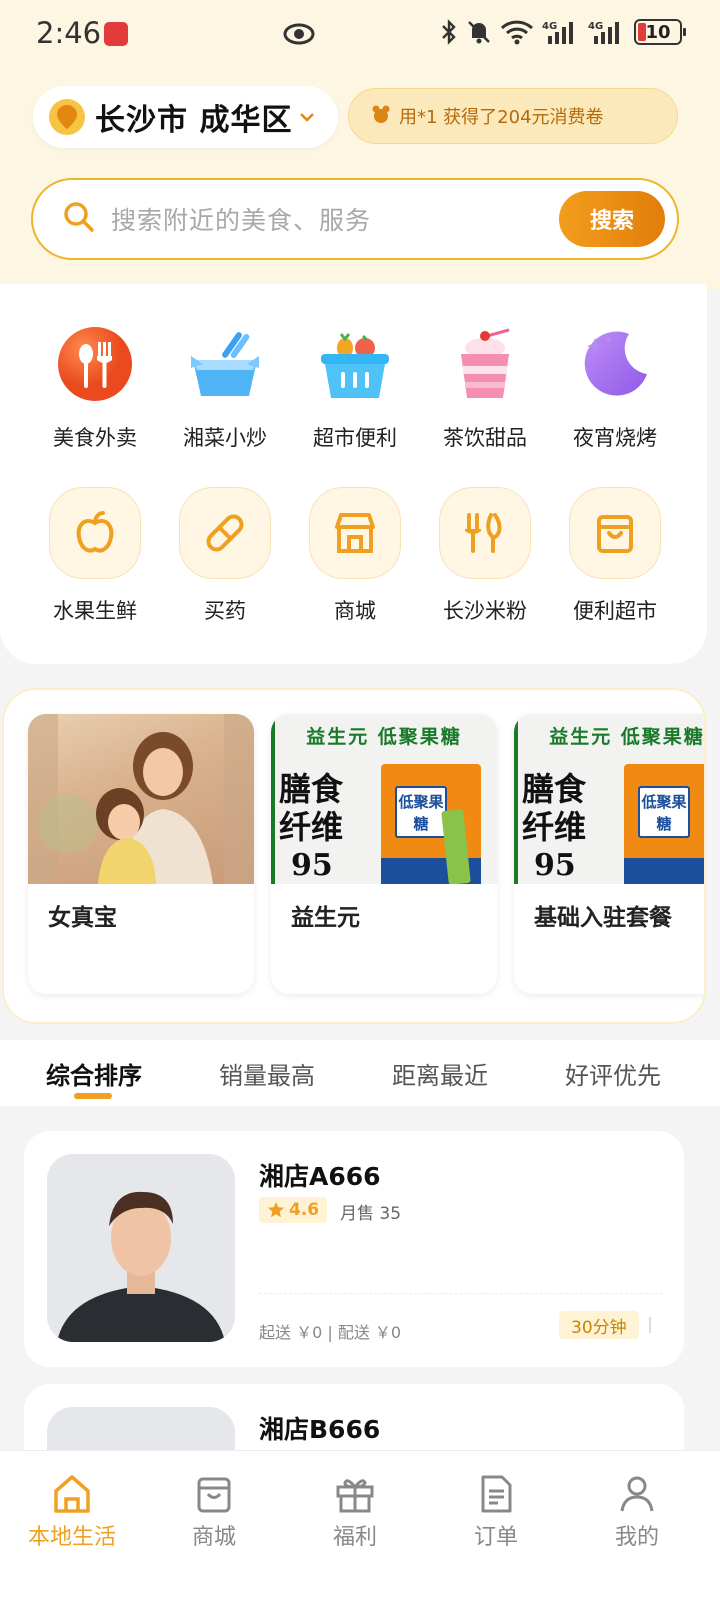 The width and height of the screenshot is (720, 1600). What do you see at coordinates (636, 1537) in the screenshot?
I see `nav-label: 我的` at bounding box center [636, 1537].